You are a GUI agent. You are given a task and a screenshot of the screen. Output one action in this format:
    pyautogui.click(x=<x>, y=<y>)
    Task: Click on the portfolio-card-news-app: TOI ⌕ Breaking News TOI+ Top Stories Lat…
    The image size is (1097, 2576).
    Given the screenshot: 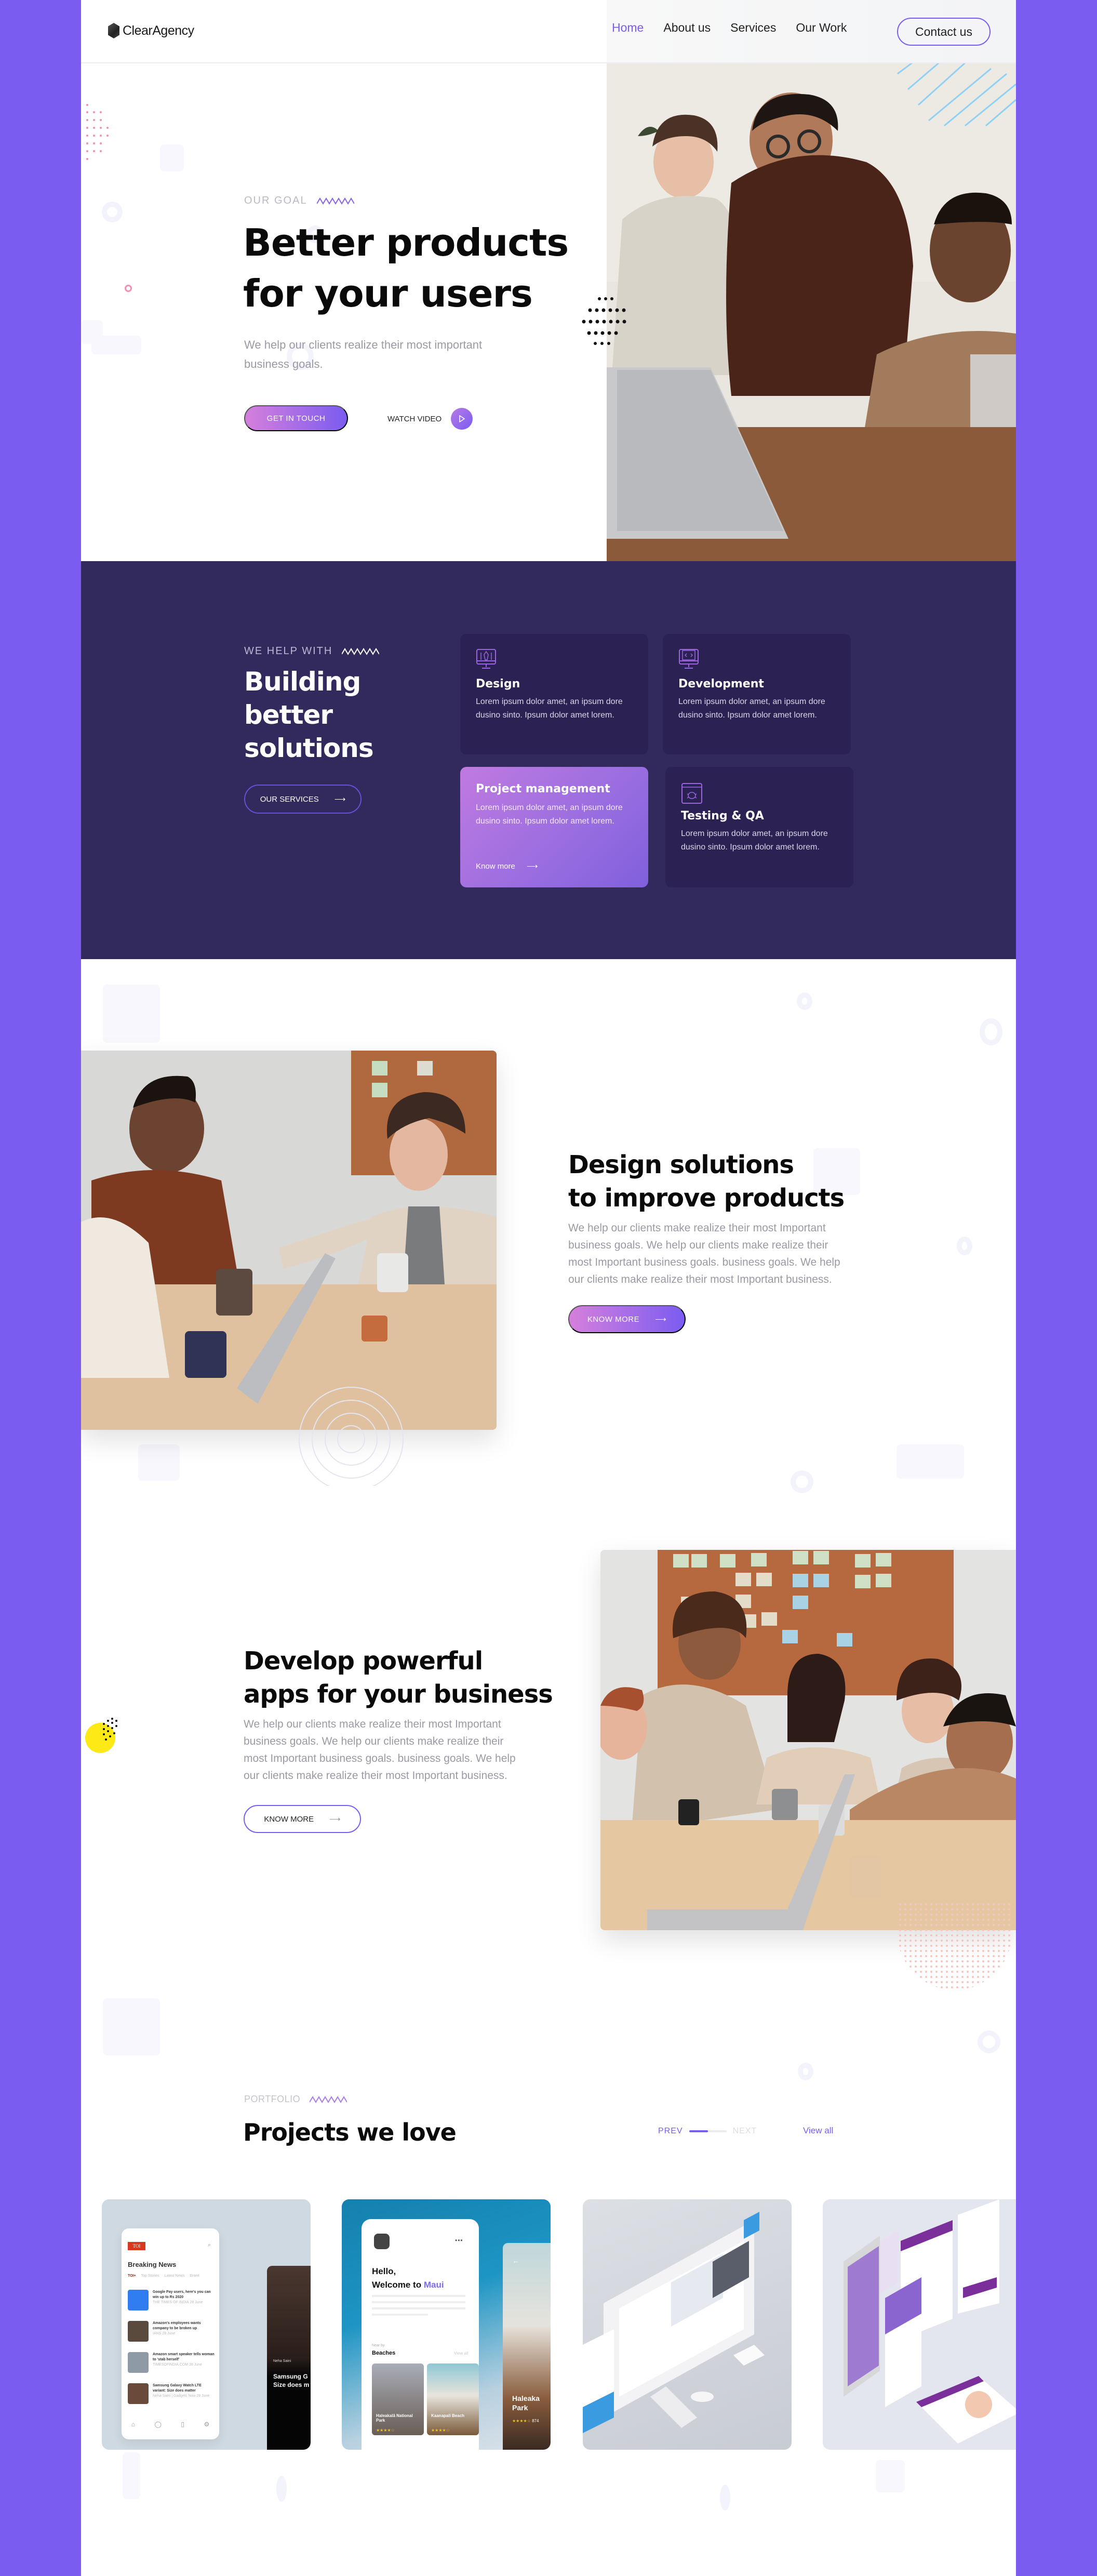 What is the action you would take?
    pyautogui.click(x=206, y=2325)
    